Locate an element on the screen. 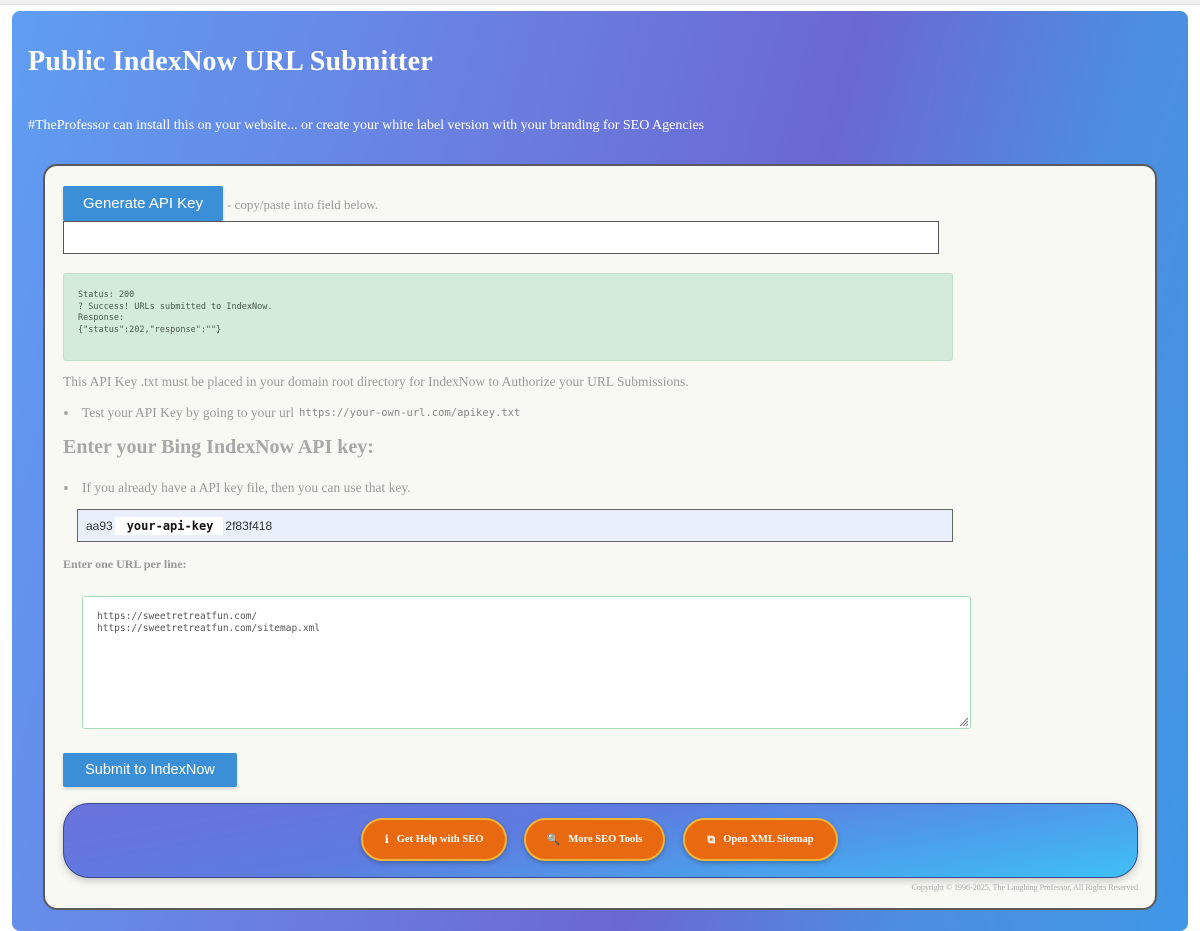 Image resolution: width=1200 pixels, height=931 pixels. more-seo-tools-label: More SEO Tools is located at coordinates (605, 839).